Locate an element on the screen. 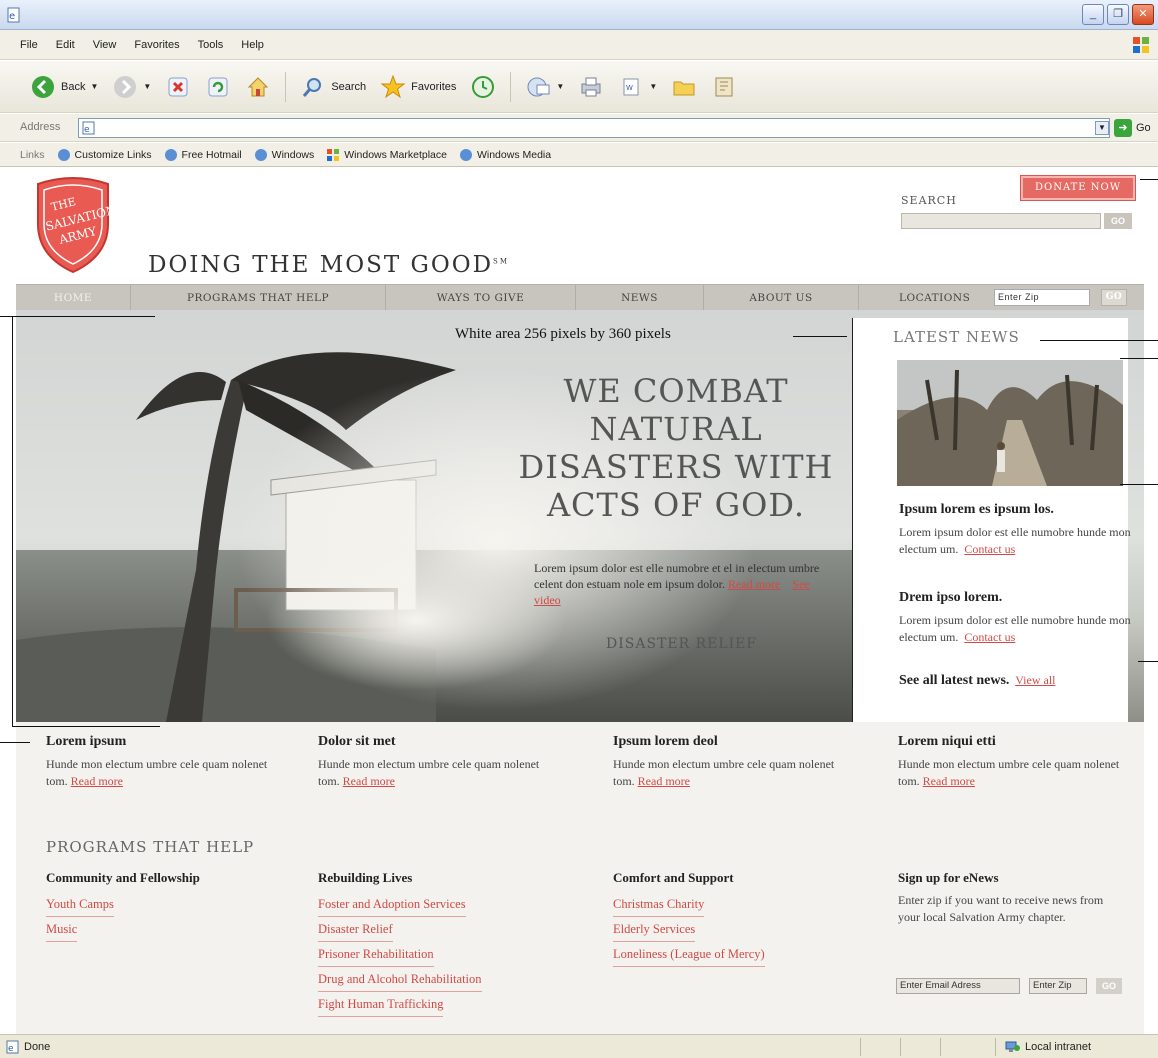  program-heading: Rebuilding Lives is located at coordinates (365, 877).